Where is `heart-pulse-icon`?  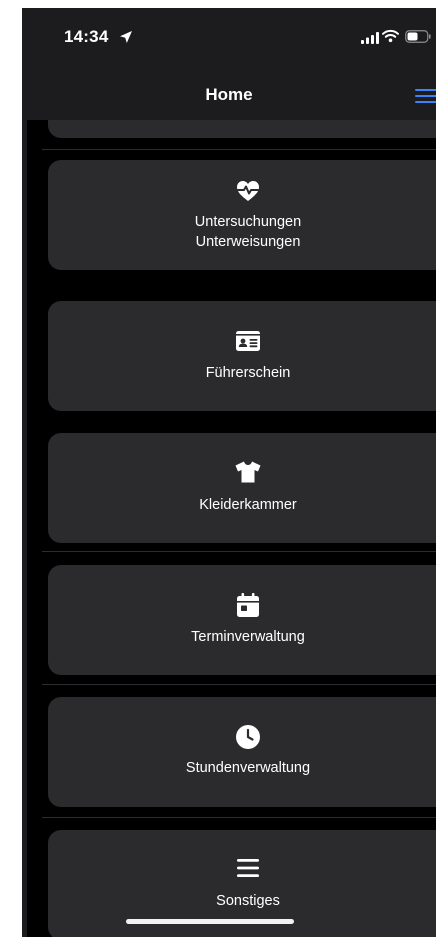
heart-pulse-icon is located at coordinates (242, 191).